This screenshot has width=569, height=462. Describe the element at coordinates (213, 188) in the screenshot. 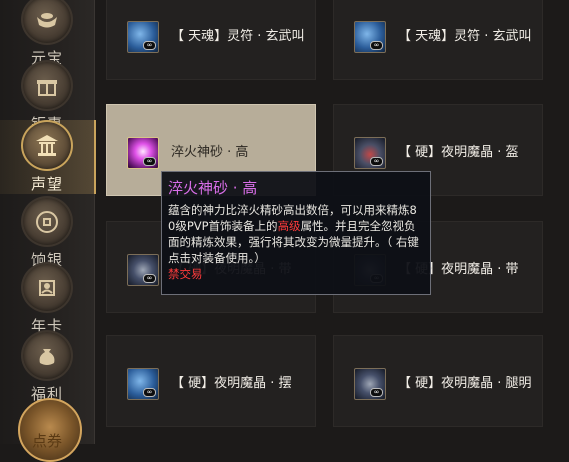

I see `tooltip-title: 淬火神砂 · 高` at that location.